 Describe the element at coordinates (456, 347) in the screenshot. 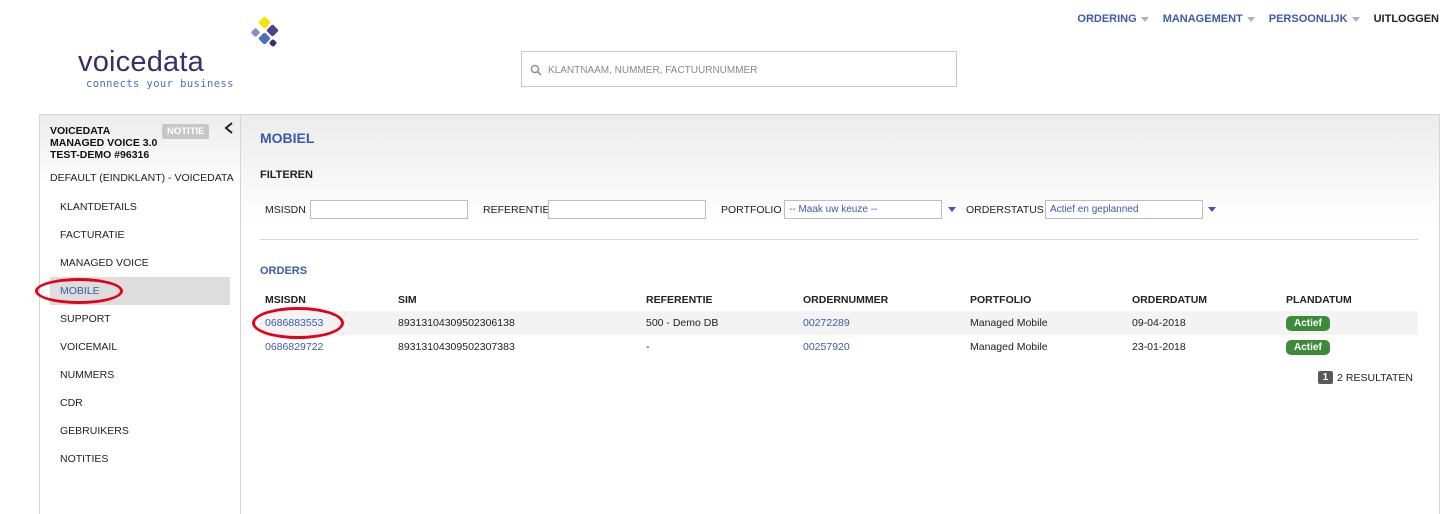

I see `sim-cell: 89313104309502307383` at that location.